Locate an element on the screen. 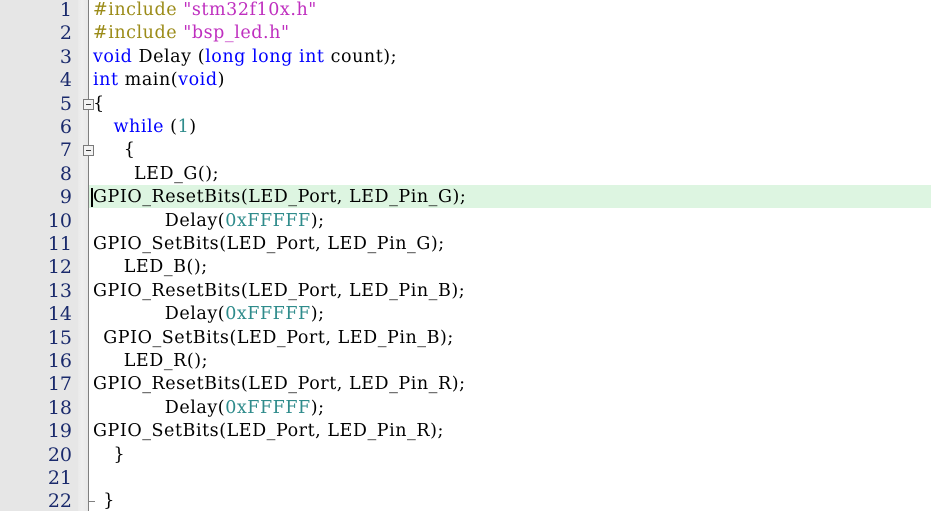 The width and height of the screenshot is (931, 511). code-text: #include "stm32f10x.h" is located at coordinates (205, 11).